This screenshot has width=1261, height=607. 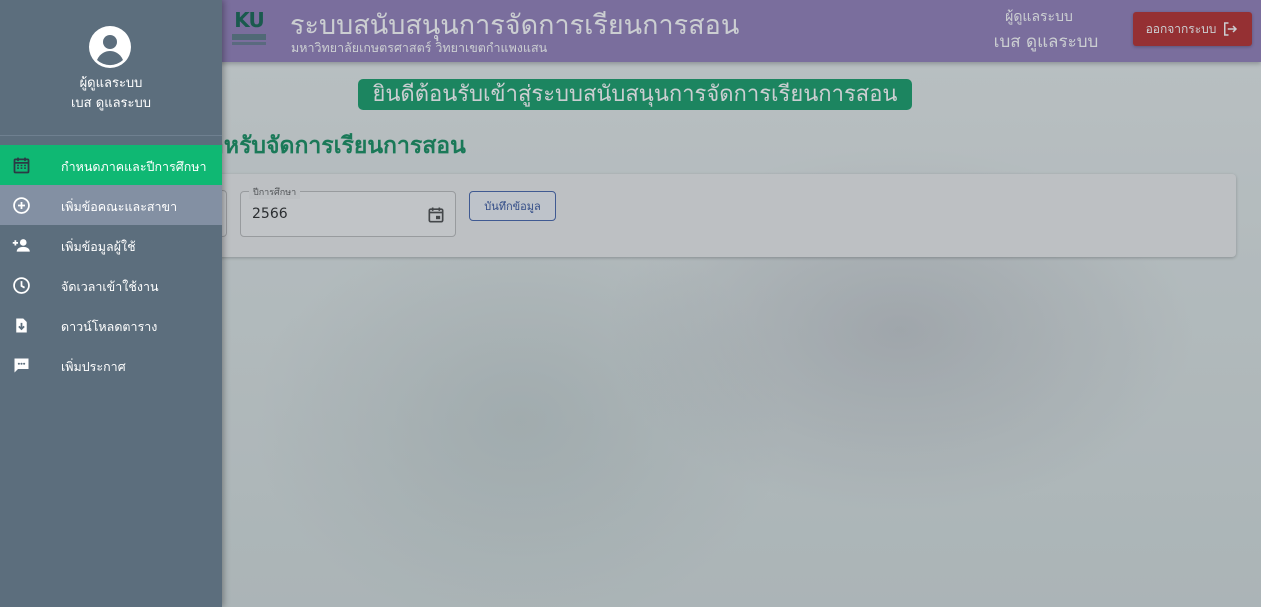 I want to click on menu-item-semester-settings: กำหนดภาคและปีการศึกษา, so click(x=111, y=165).